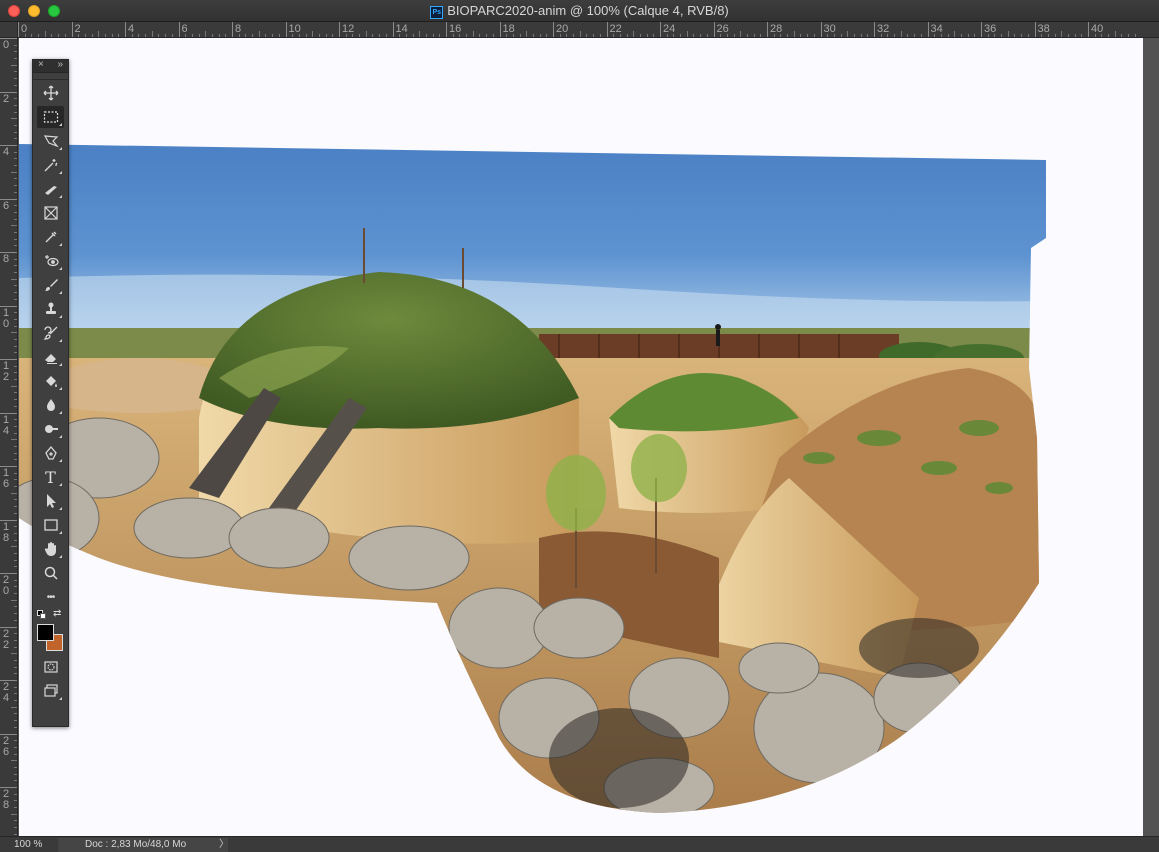 This screenshot has height=852, width=1159. I want to click on frame-tool, so click(50, 213).